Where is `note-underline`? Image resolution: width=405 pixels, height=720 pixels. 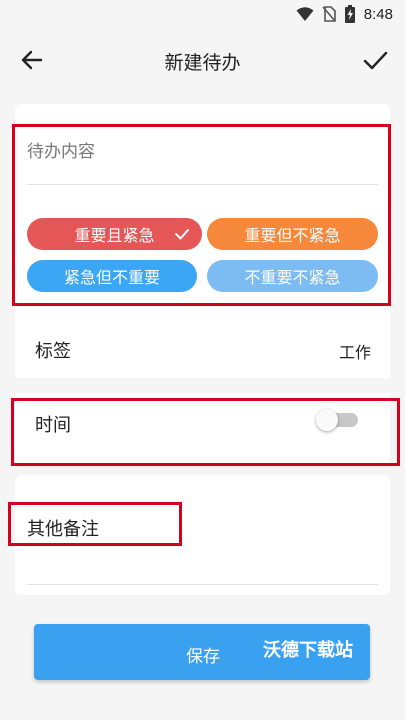 note-underline is located at coordinates (202, 584).